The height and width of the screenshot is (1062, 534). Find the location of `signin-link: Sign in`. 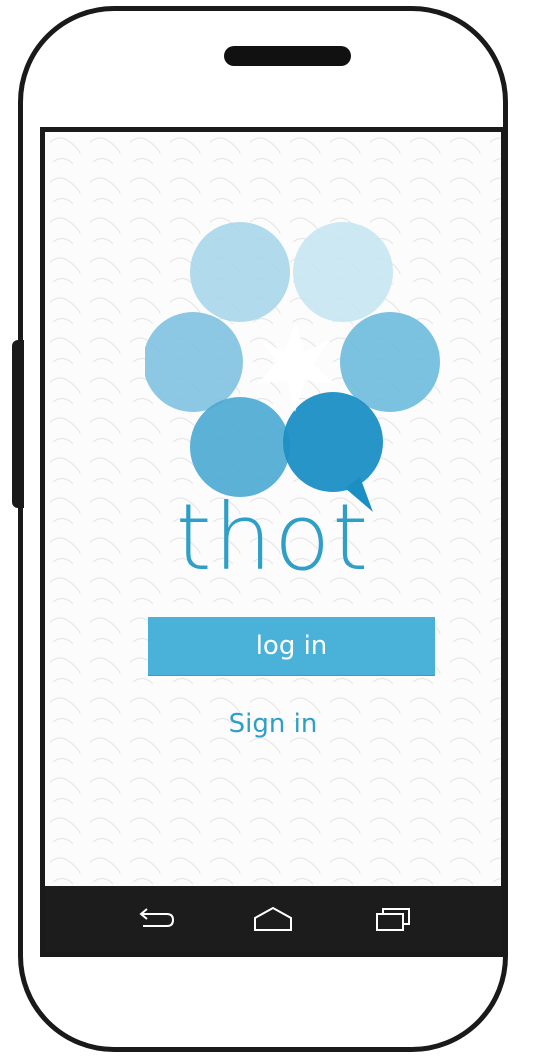

signin-link: Sign in is located at coordinates (273, 724).